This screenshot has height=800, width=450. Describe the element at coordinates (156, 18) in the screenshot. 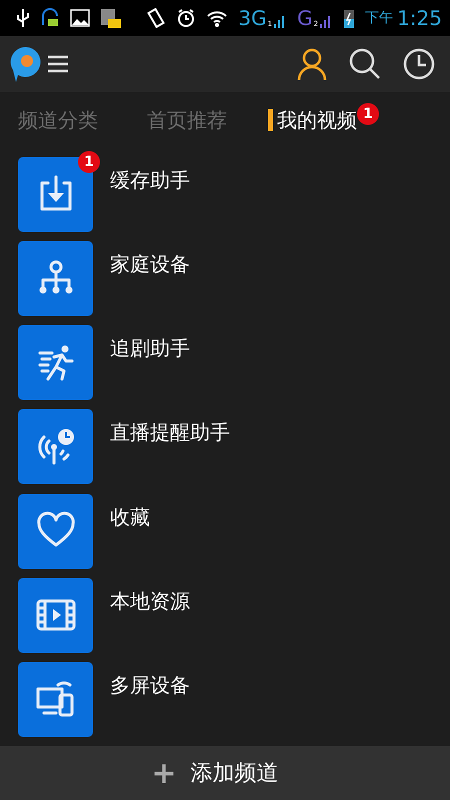

I see `vibrate-icon` at that location.